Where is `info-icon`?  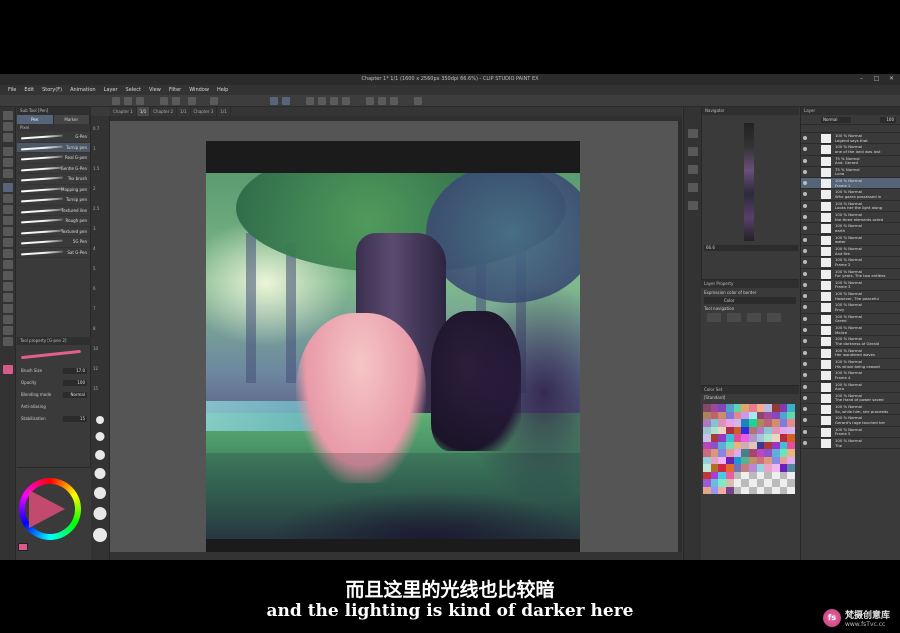 info-icon is located at coordinates (693, 169).